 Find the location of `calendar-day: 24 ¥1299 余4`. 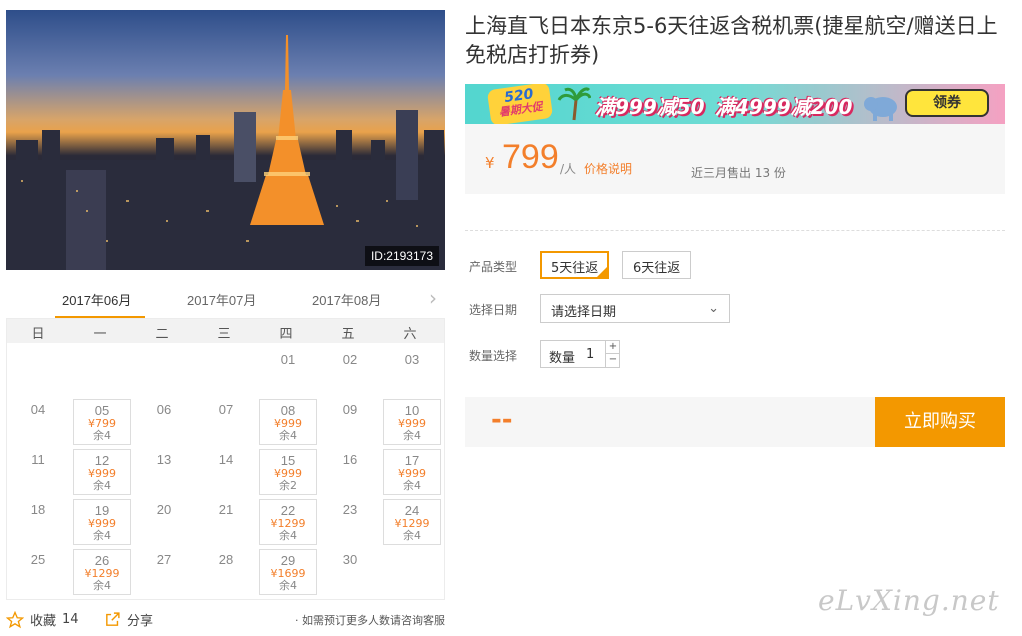

calendar-day: 24 ¥1299 余4 is located at coordinates (412, 522).